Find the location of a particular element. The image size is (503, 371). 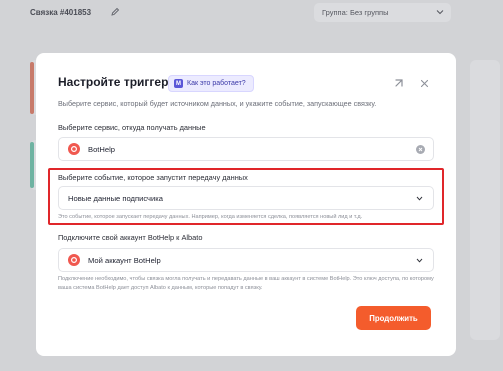

clear-icon is located at coordinates (420, 149).